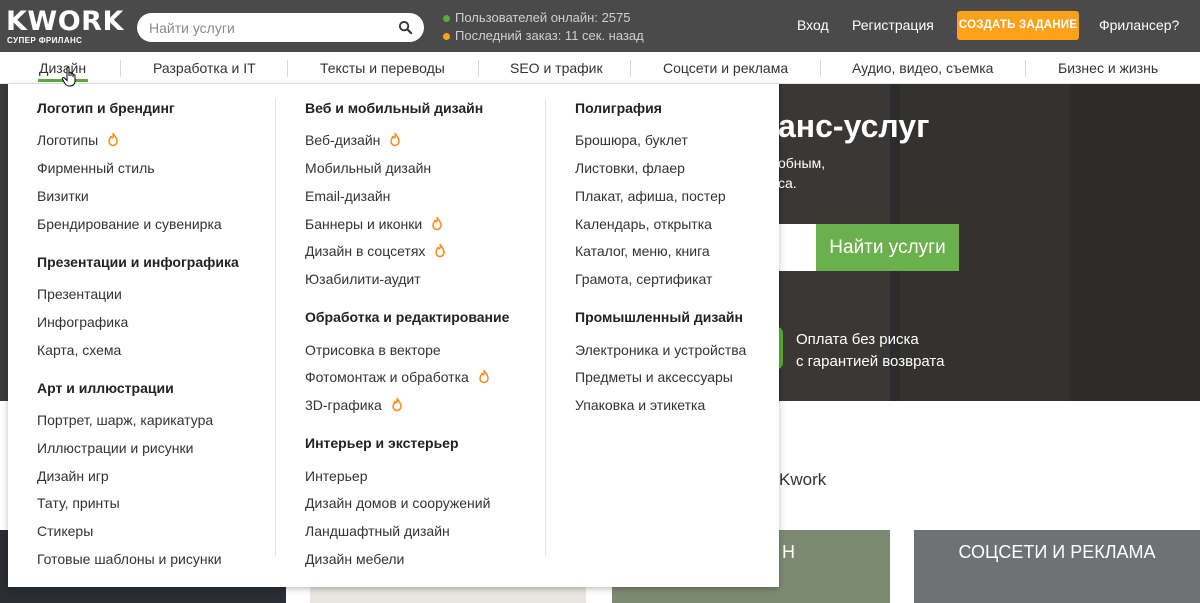 The height and width of the screenshot is (603, 1200). I want to click on menu-item: Дизайн игр, so click(73, 476).